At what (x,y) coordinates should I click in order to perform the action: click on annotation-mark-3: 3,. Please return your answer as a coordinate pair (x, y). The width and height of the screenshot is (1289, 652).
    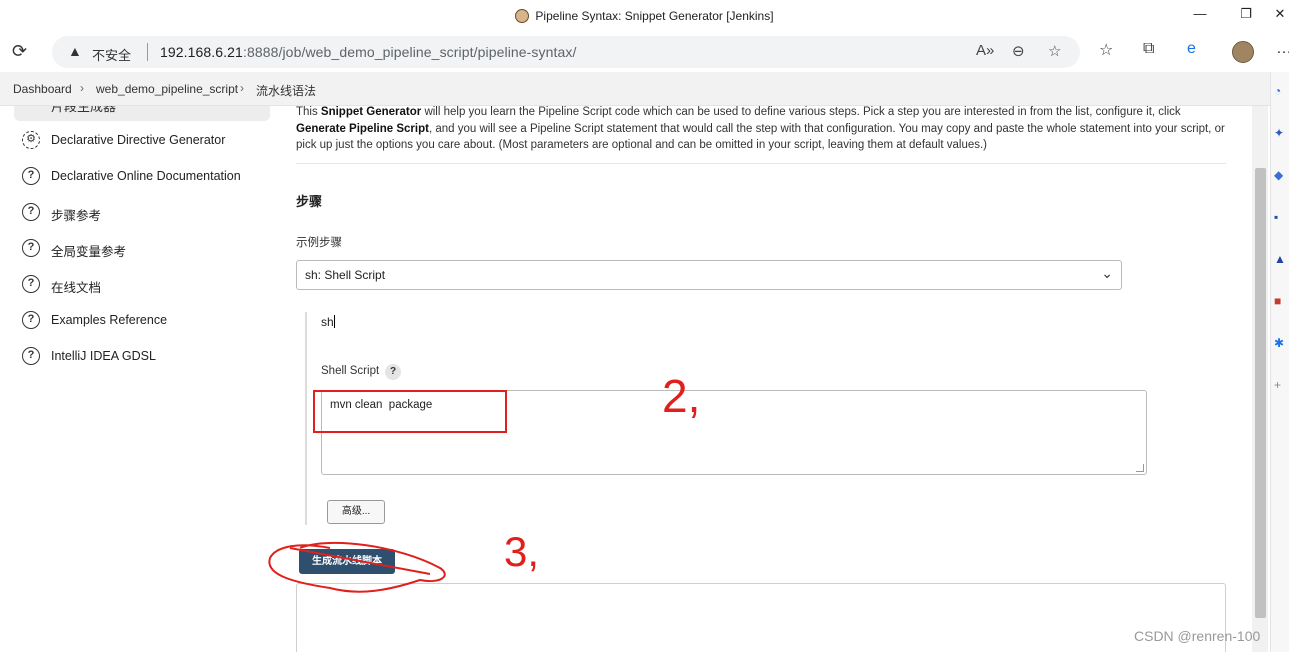
    Looking at the image, I should click on (521, 551).